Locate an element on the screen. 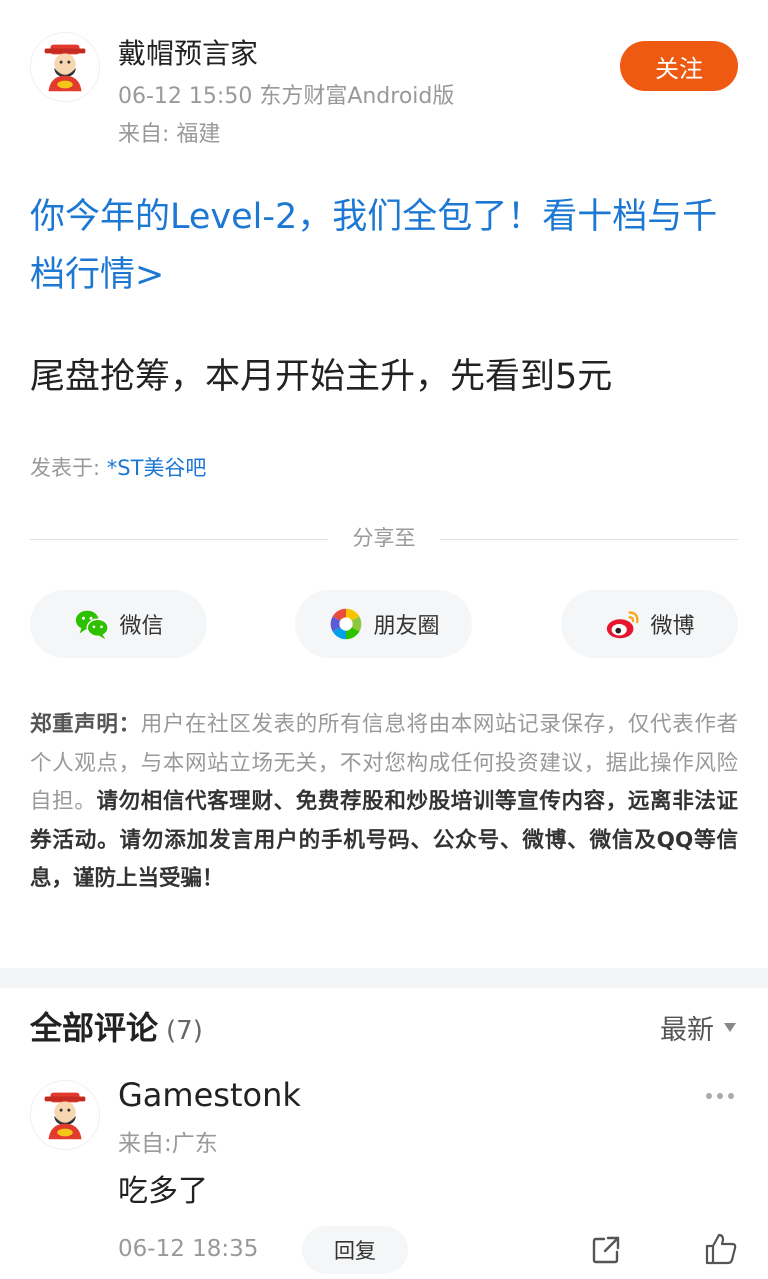 Image resolution: width=768 pixels, height=1279 pixels. posted-in: 发表于: *ST美谷吧 is located at coordinates (118, 467).